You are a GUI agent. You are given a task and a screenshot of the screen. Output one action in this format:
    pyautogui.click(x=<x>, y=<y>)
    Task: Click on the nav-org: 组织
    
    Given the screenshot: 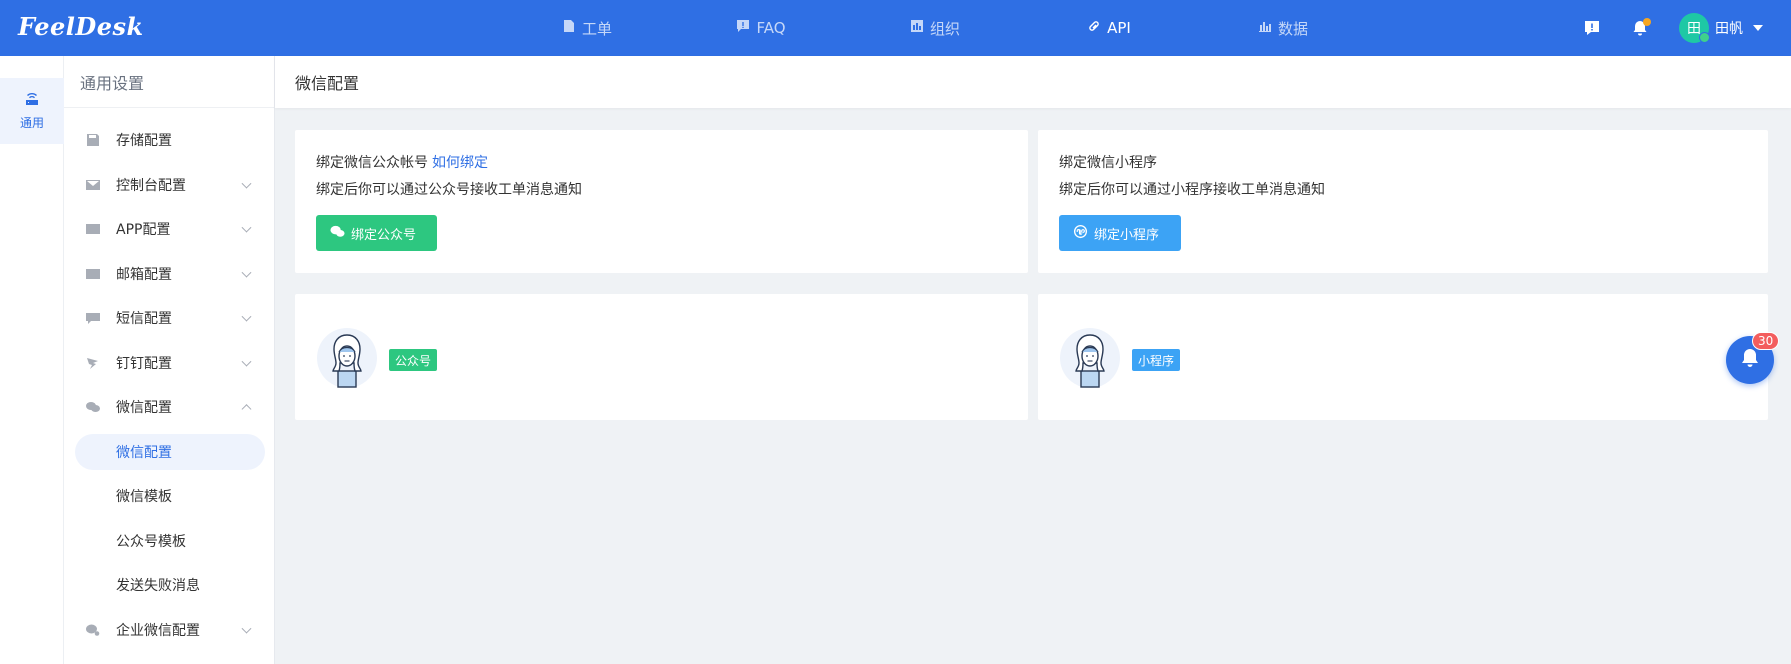 What is the action you would take?
    pyautogui.click(x=935, y=28)
    